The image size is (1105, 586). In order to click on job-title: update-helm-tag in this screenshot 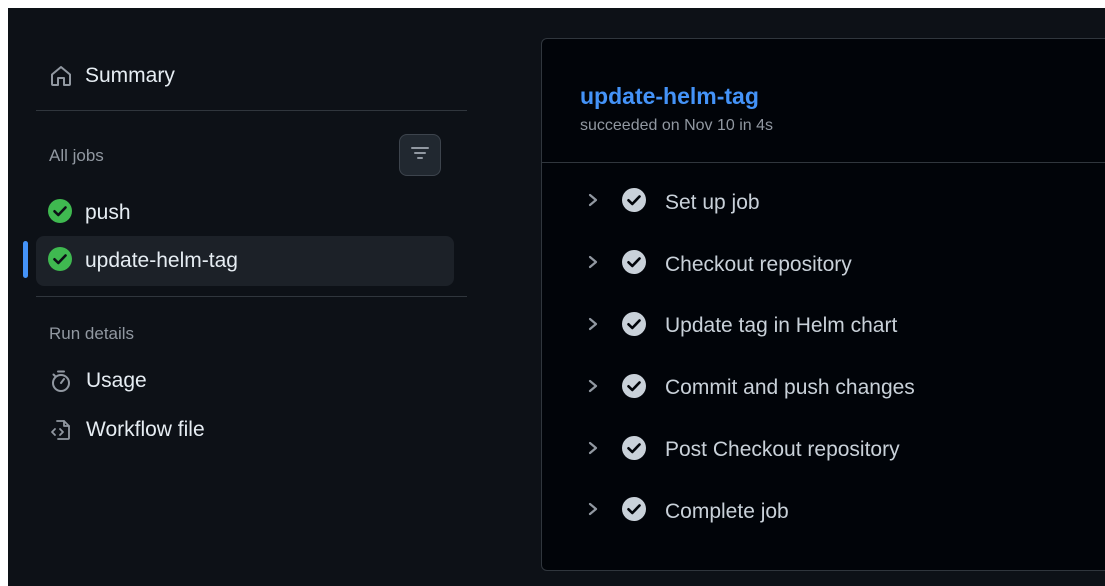, I will do `click(669, 96)`.